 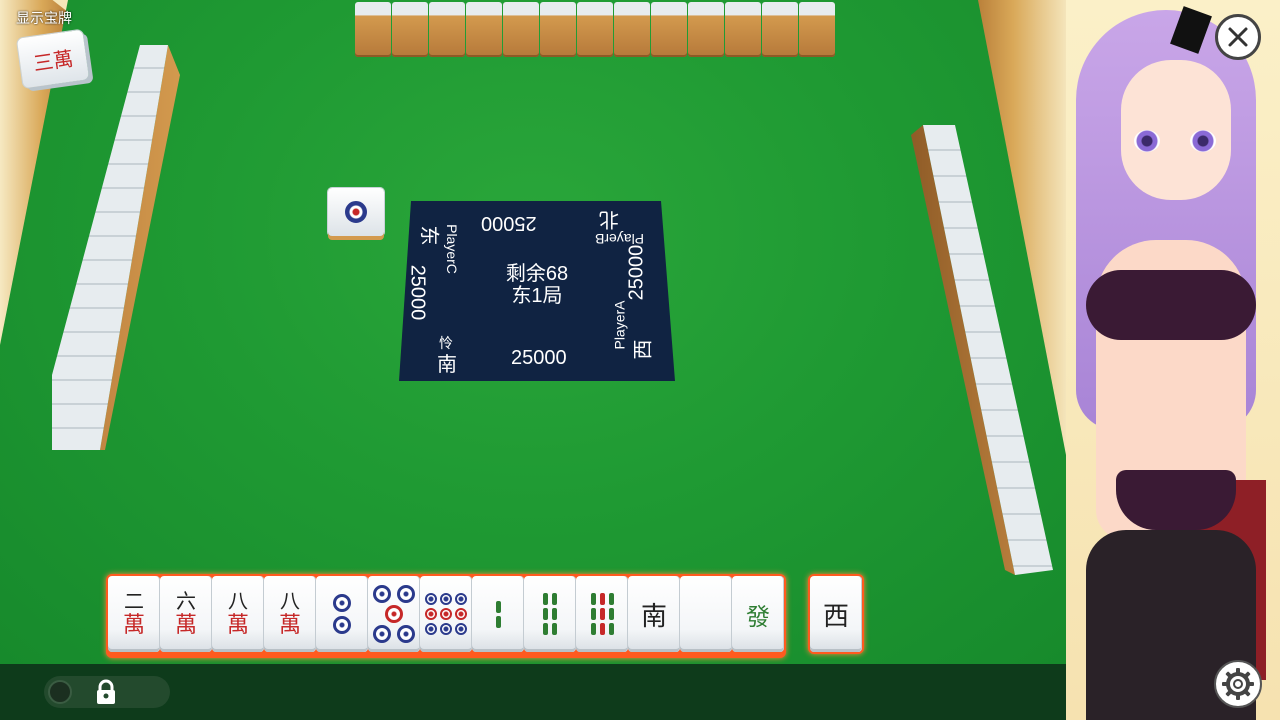 What do you see at coordinates (980, 350) in the screenshot?
I see `wall-right` at bounding box center [980, 350].